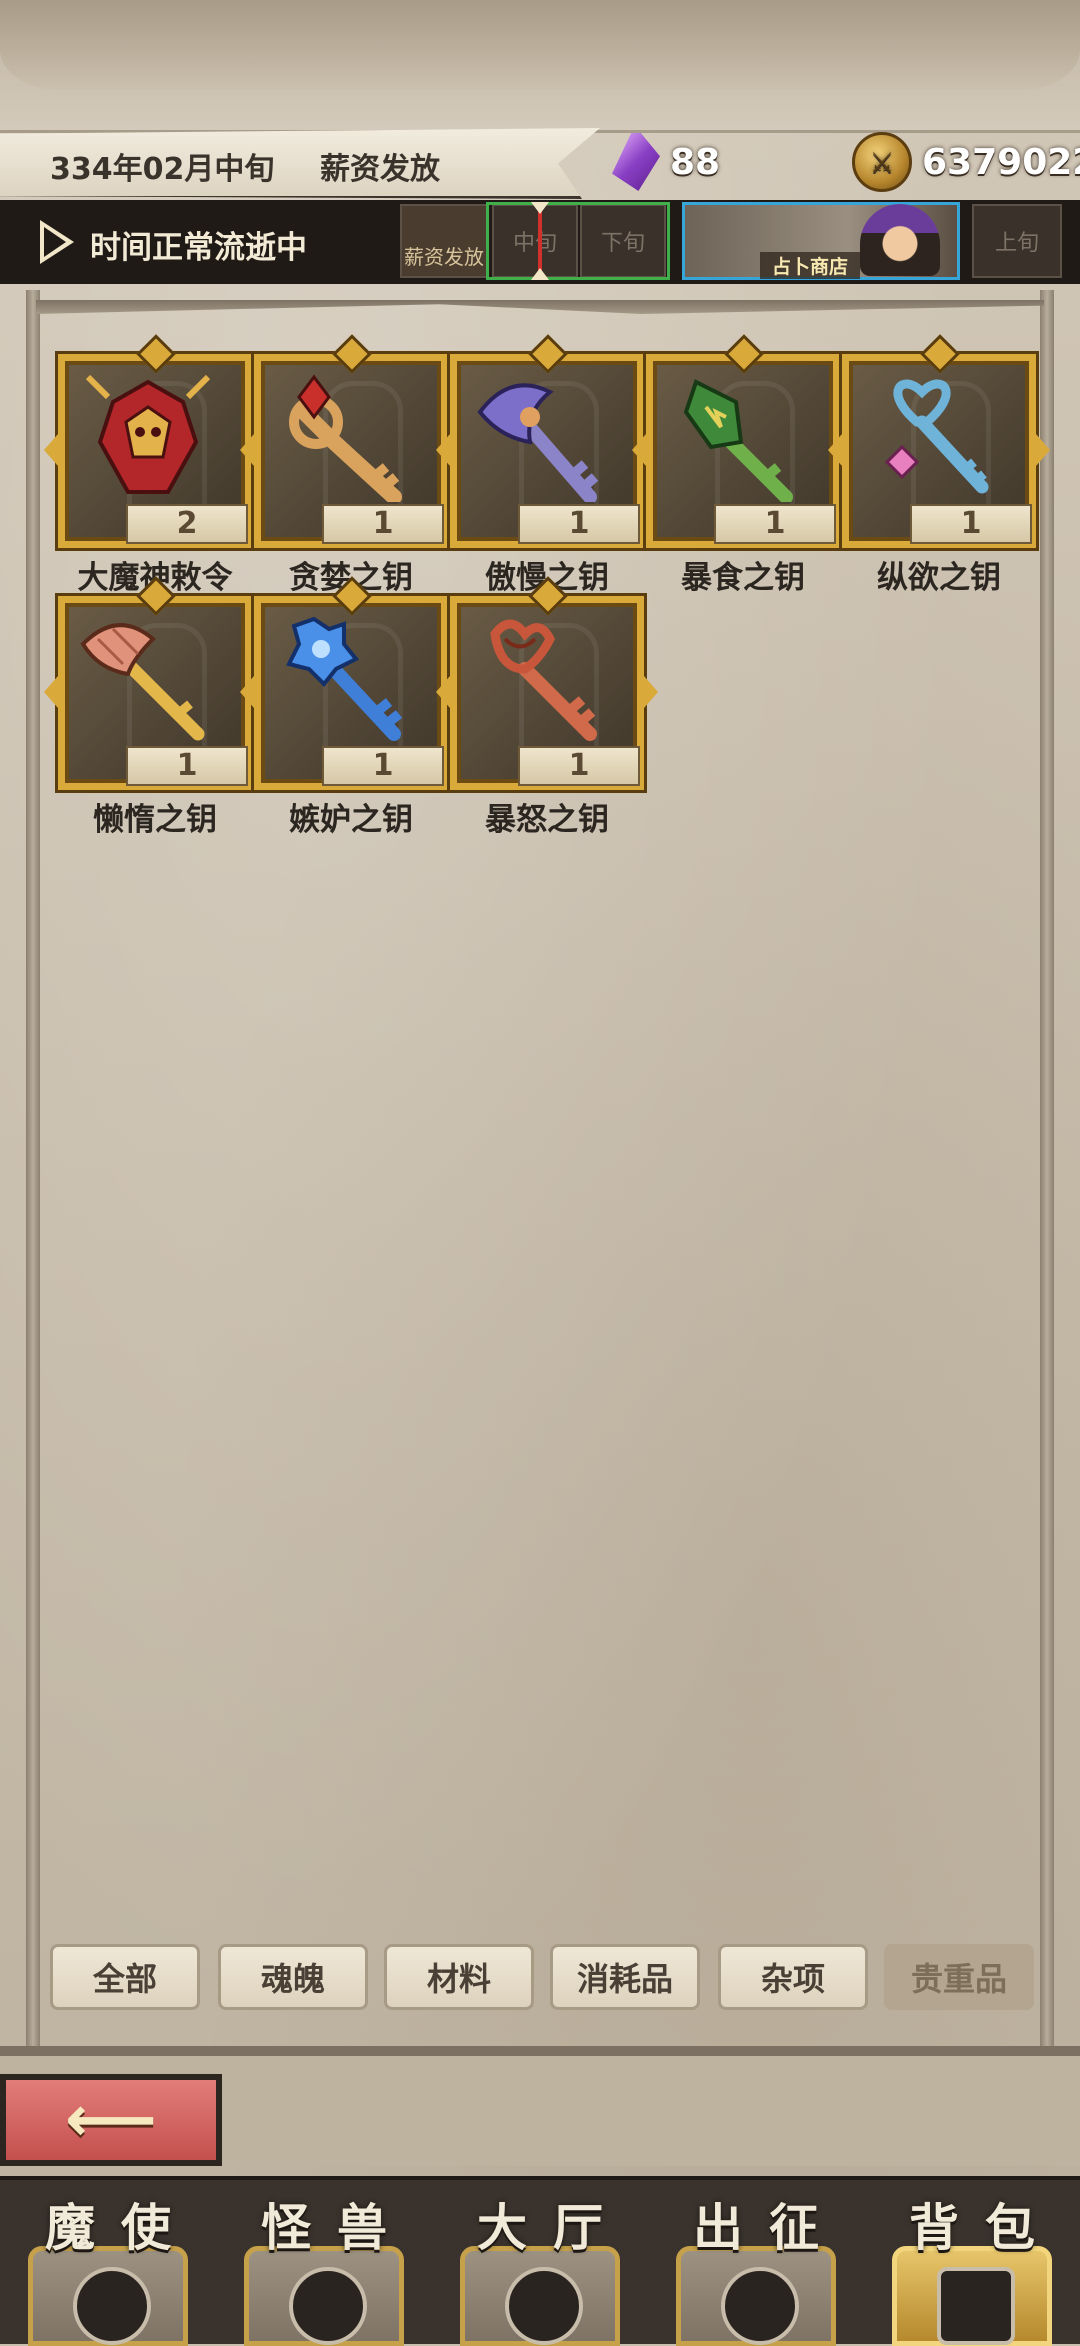 This screenshot has width=1080, height=2346. Describe the element at coordinates (625, 1977) in the screenshot. I see `tab-consumables: 消耗品` at that location.